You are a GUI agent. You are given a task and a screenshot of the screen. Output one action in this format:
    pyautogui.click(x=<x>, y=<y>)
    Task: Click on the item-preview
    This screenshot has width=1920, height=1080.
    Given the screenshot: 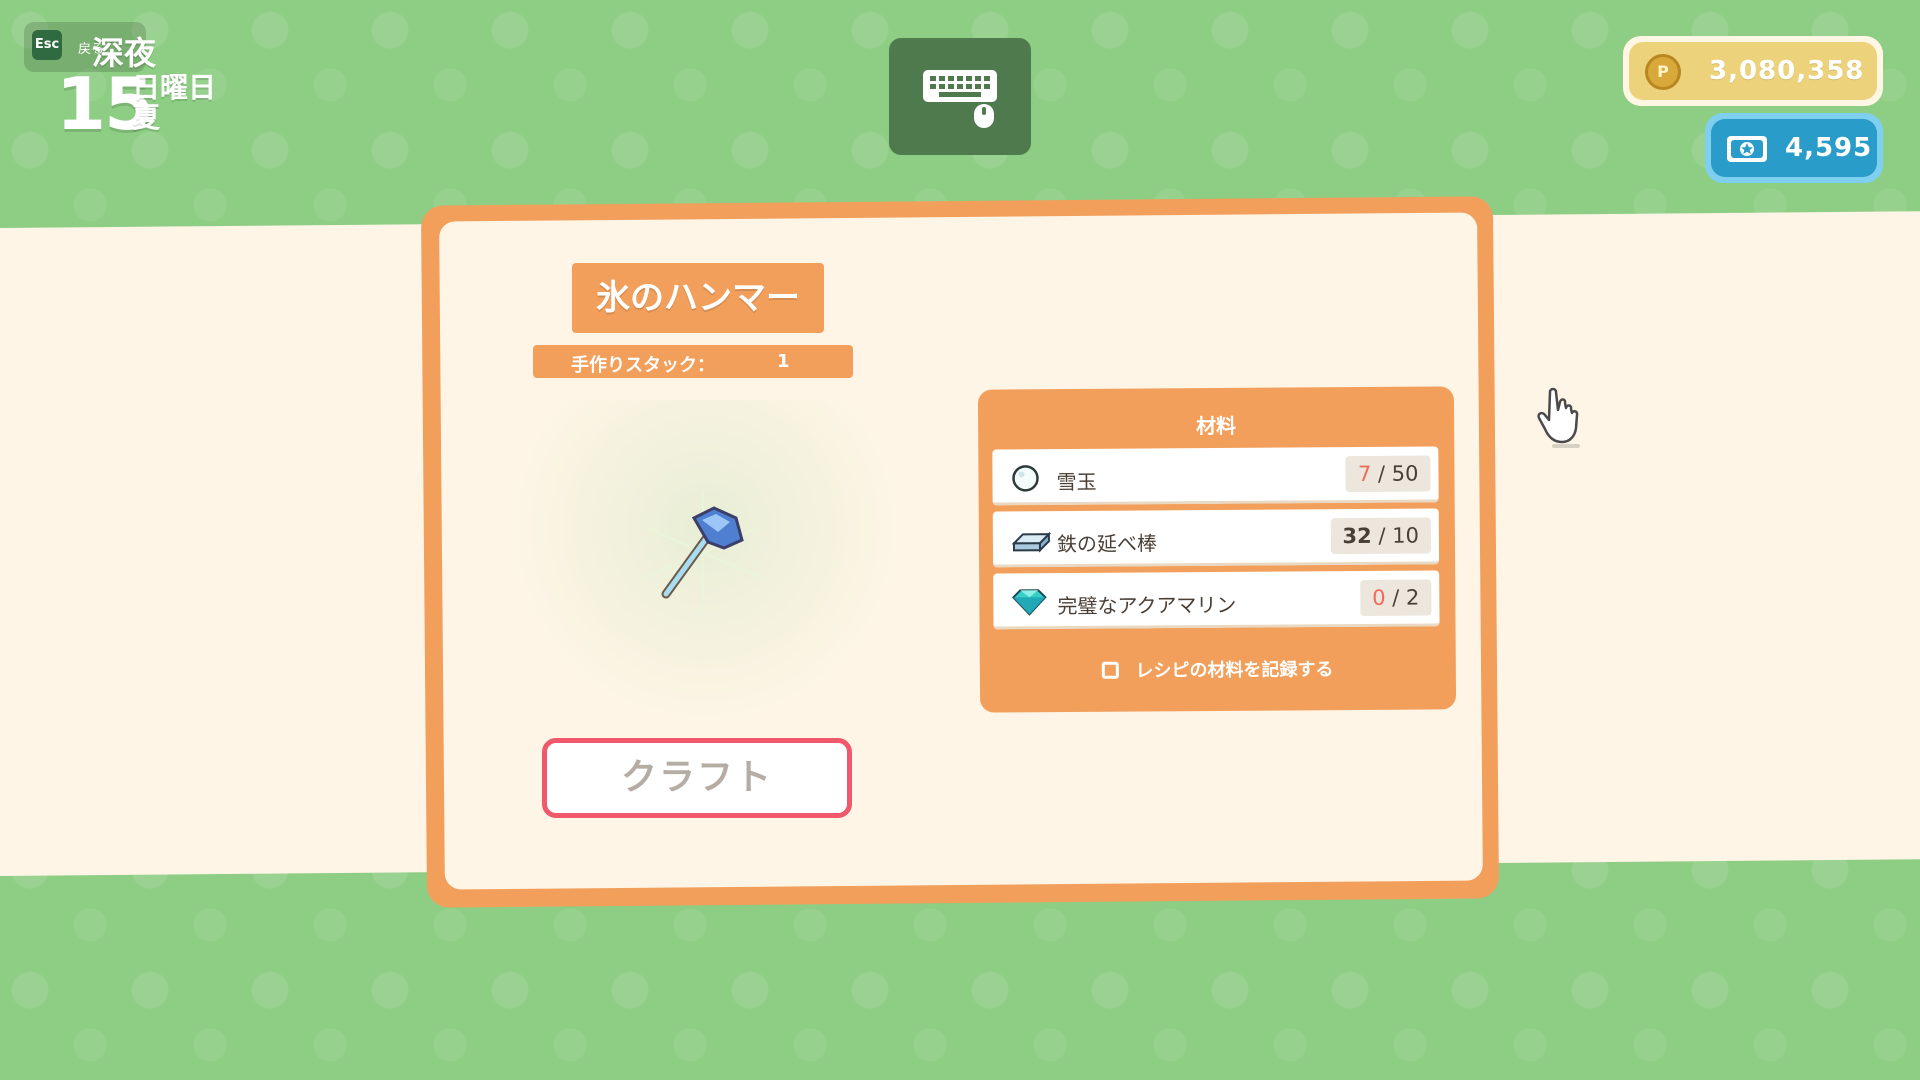 What is the action you would take?
    pyautogui.click(x=705, y=560)
    